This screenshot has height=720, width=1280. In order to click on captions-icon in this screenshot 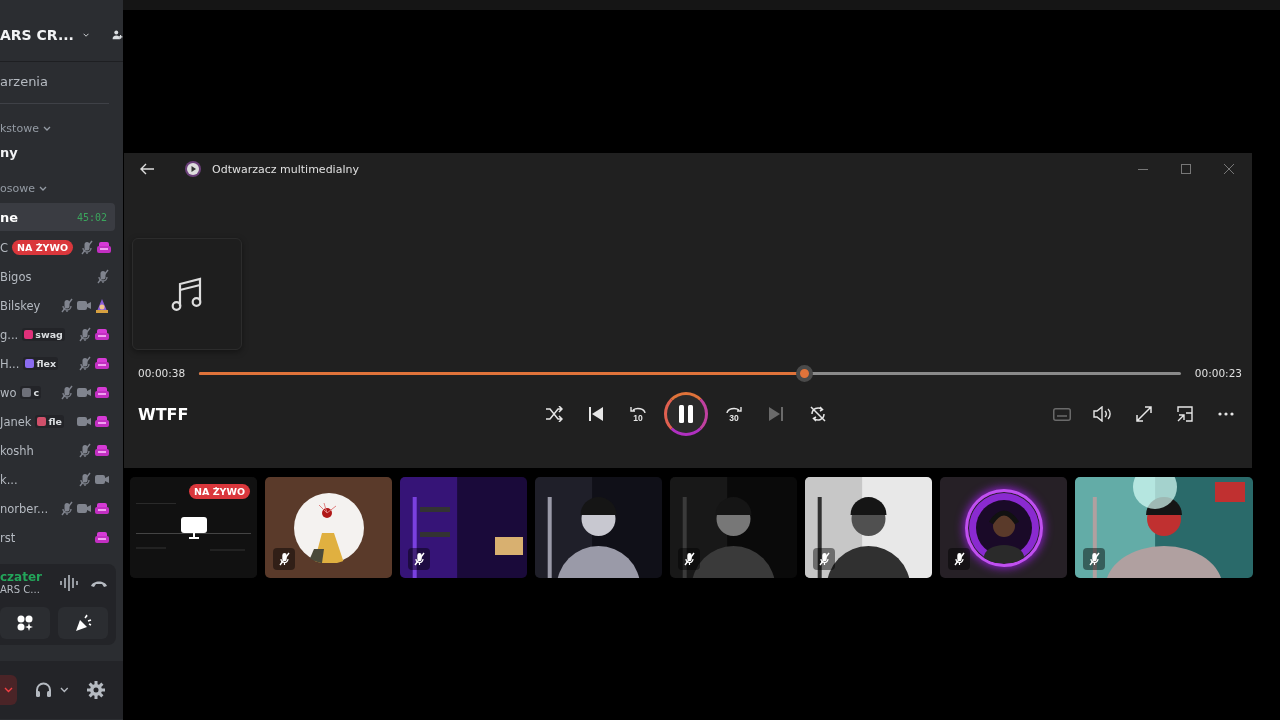, I will do `click(1062, 414)`.